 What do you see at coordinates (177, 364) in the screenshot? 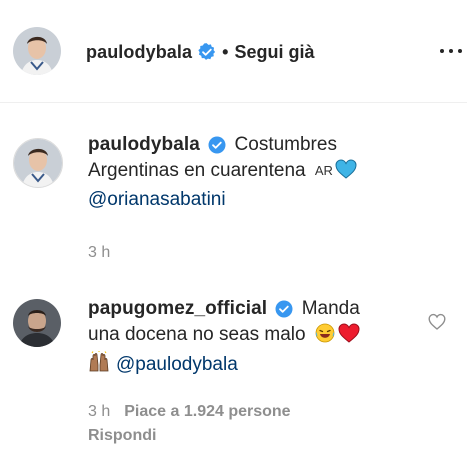
I see `mention-link: @paulodybala` at bounding box center [177, 364].